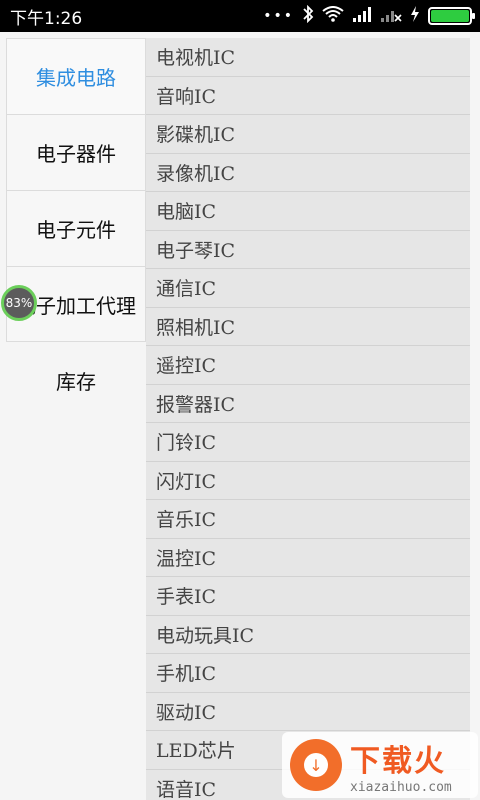 This screenshot has width=480, height=800. I want to click on list-item-label: 录像机IC, so click(196, 173).